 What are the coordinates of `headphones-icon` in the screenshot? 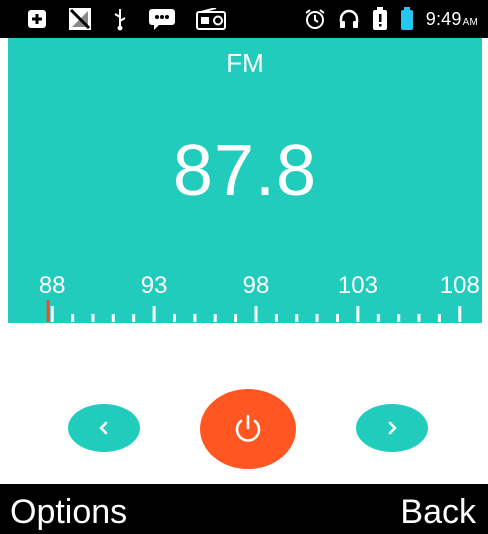 It's located at (349, 19).